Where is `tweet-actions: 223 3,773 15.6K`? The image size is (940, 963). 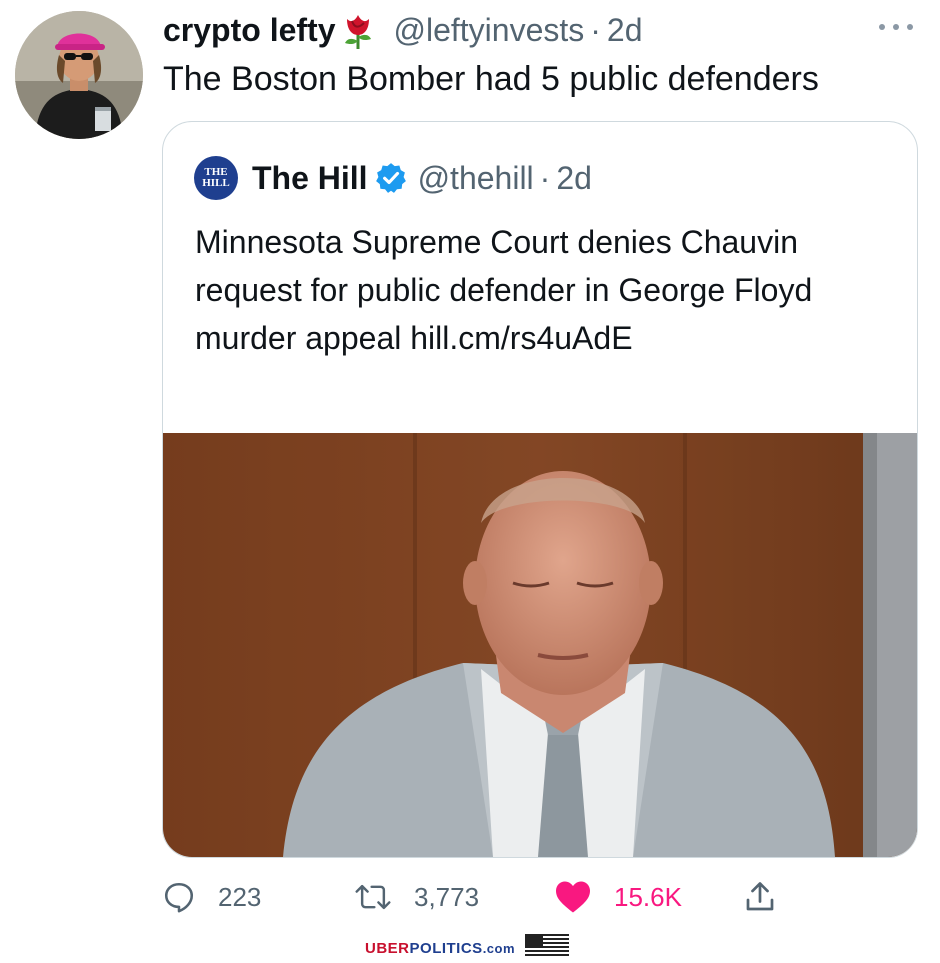 tweet-actions: 223 3,773 15.6K is located at coordinates (482, 897).